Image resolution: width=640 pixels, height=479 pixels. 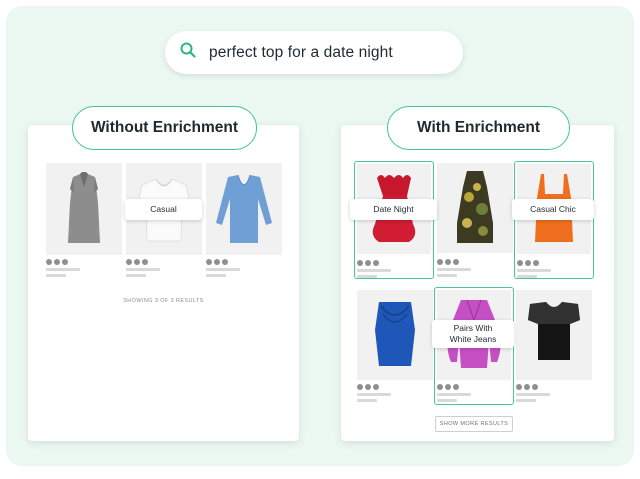 I want to click on search-icon, so click(x=188, y=52).